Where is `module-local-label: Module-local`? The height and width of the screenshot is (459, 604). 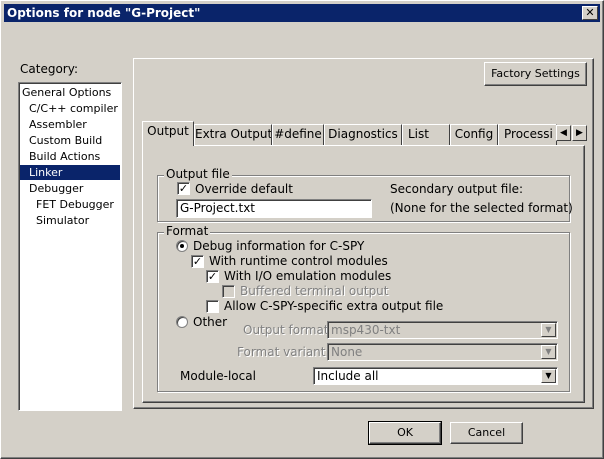 module-local-label: Module-local is located at coordinates (218, 376).